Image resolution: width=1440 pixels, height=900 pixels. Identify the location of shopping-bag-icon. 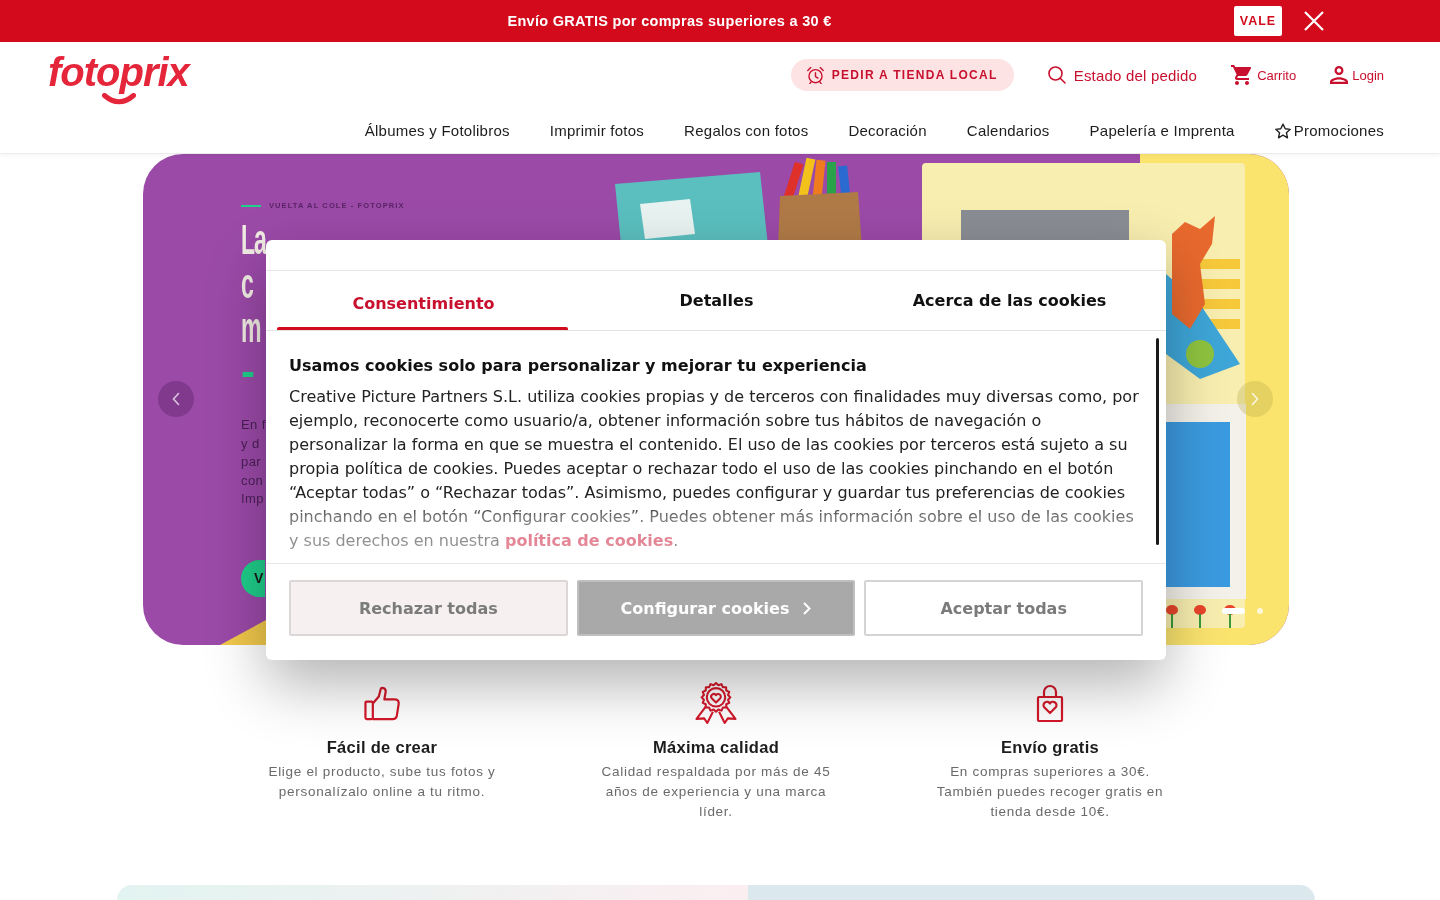
(1050, 703).